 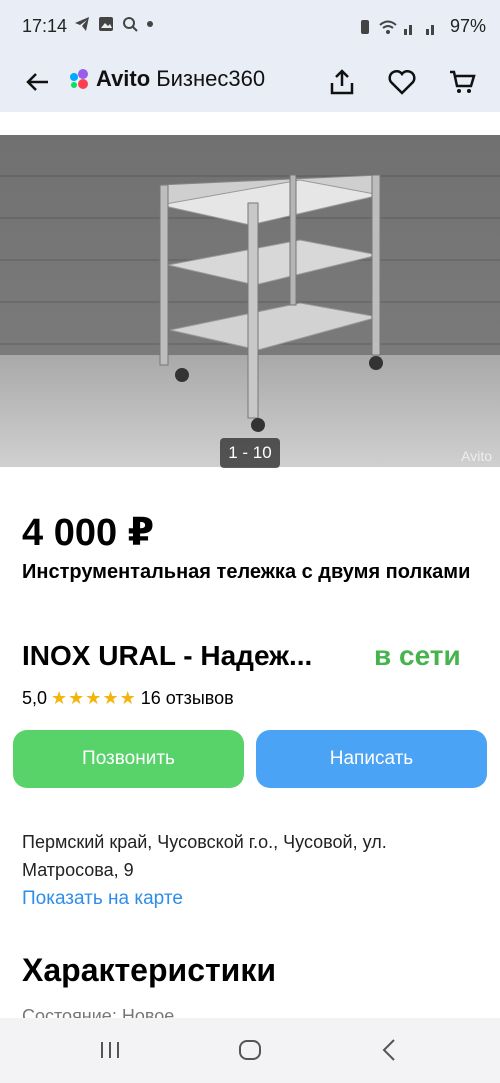 What do you see at coordinates (102, 899) in the screenshot?
I see `show-on-map-link: Показать на карте` at bounding box center [102, 899].